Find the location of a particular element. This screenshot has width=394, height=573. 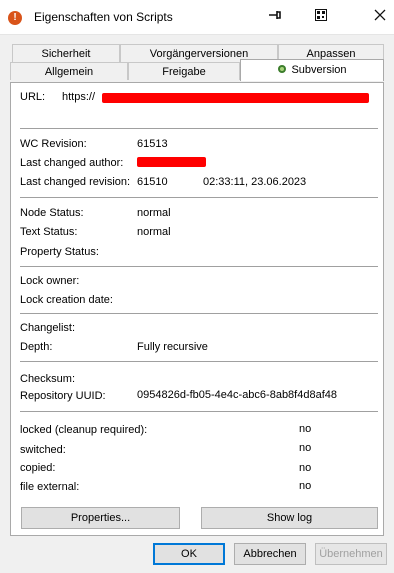

switched-label: switched: is located at coordinates (43, 450).